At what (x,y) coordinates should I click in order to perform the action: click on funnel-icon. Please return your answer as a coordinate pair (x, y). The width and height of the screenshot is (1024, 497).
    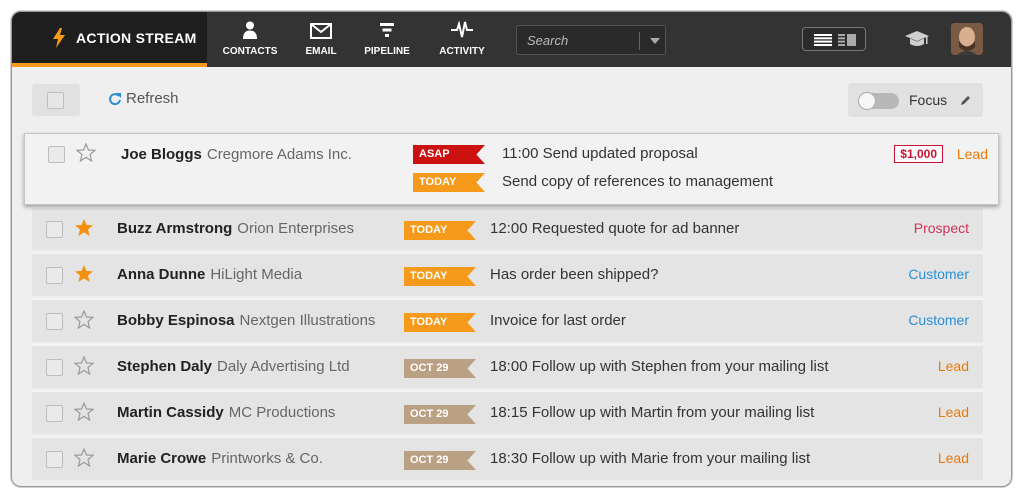
    Looking at the image, I should click on (387, 30).